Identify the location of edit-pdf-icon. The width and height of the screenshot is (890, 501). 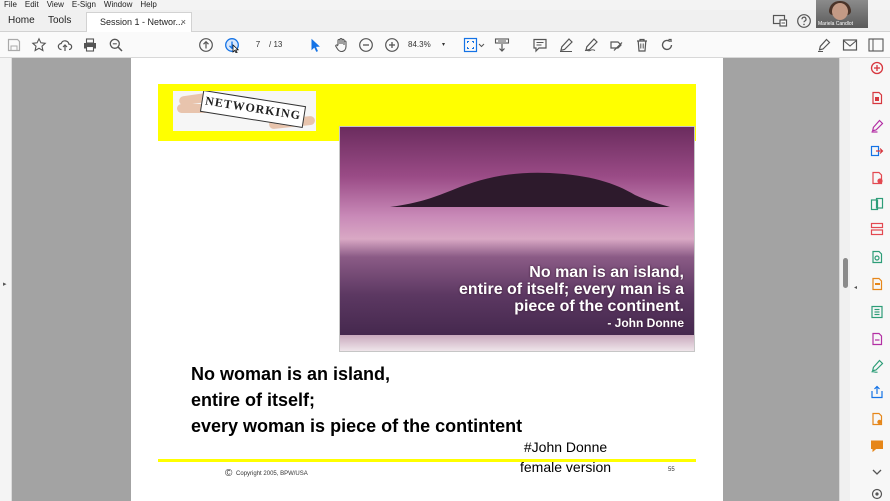
(877, 98).